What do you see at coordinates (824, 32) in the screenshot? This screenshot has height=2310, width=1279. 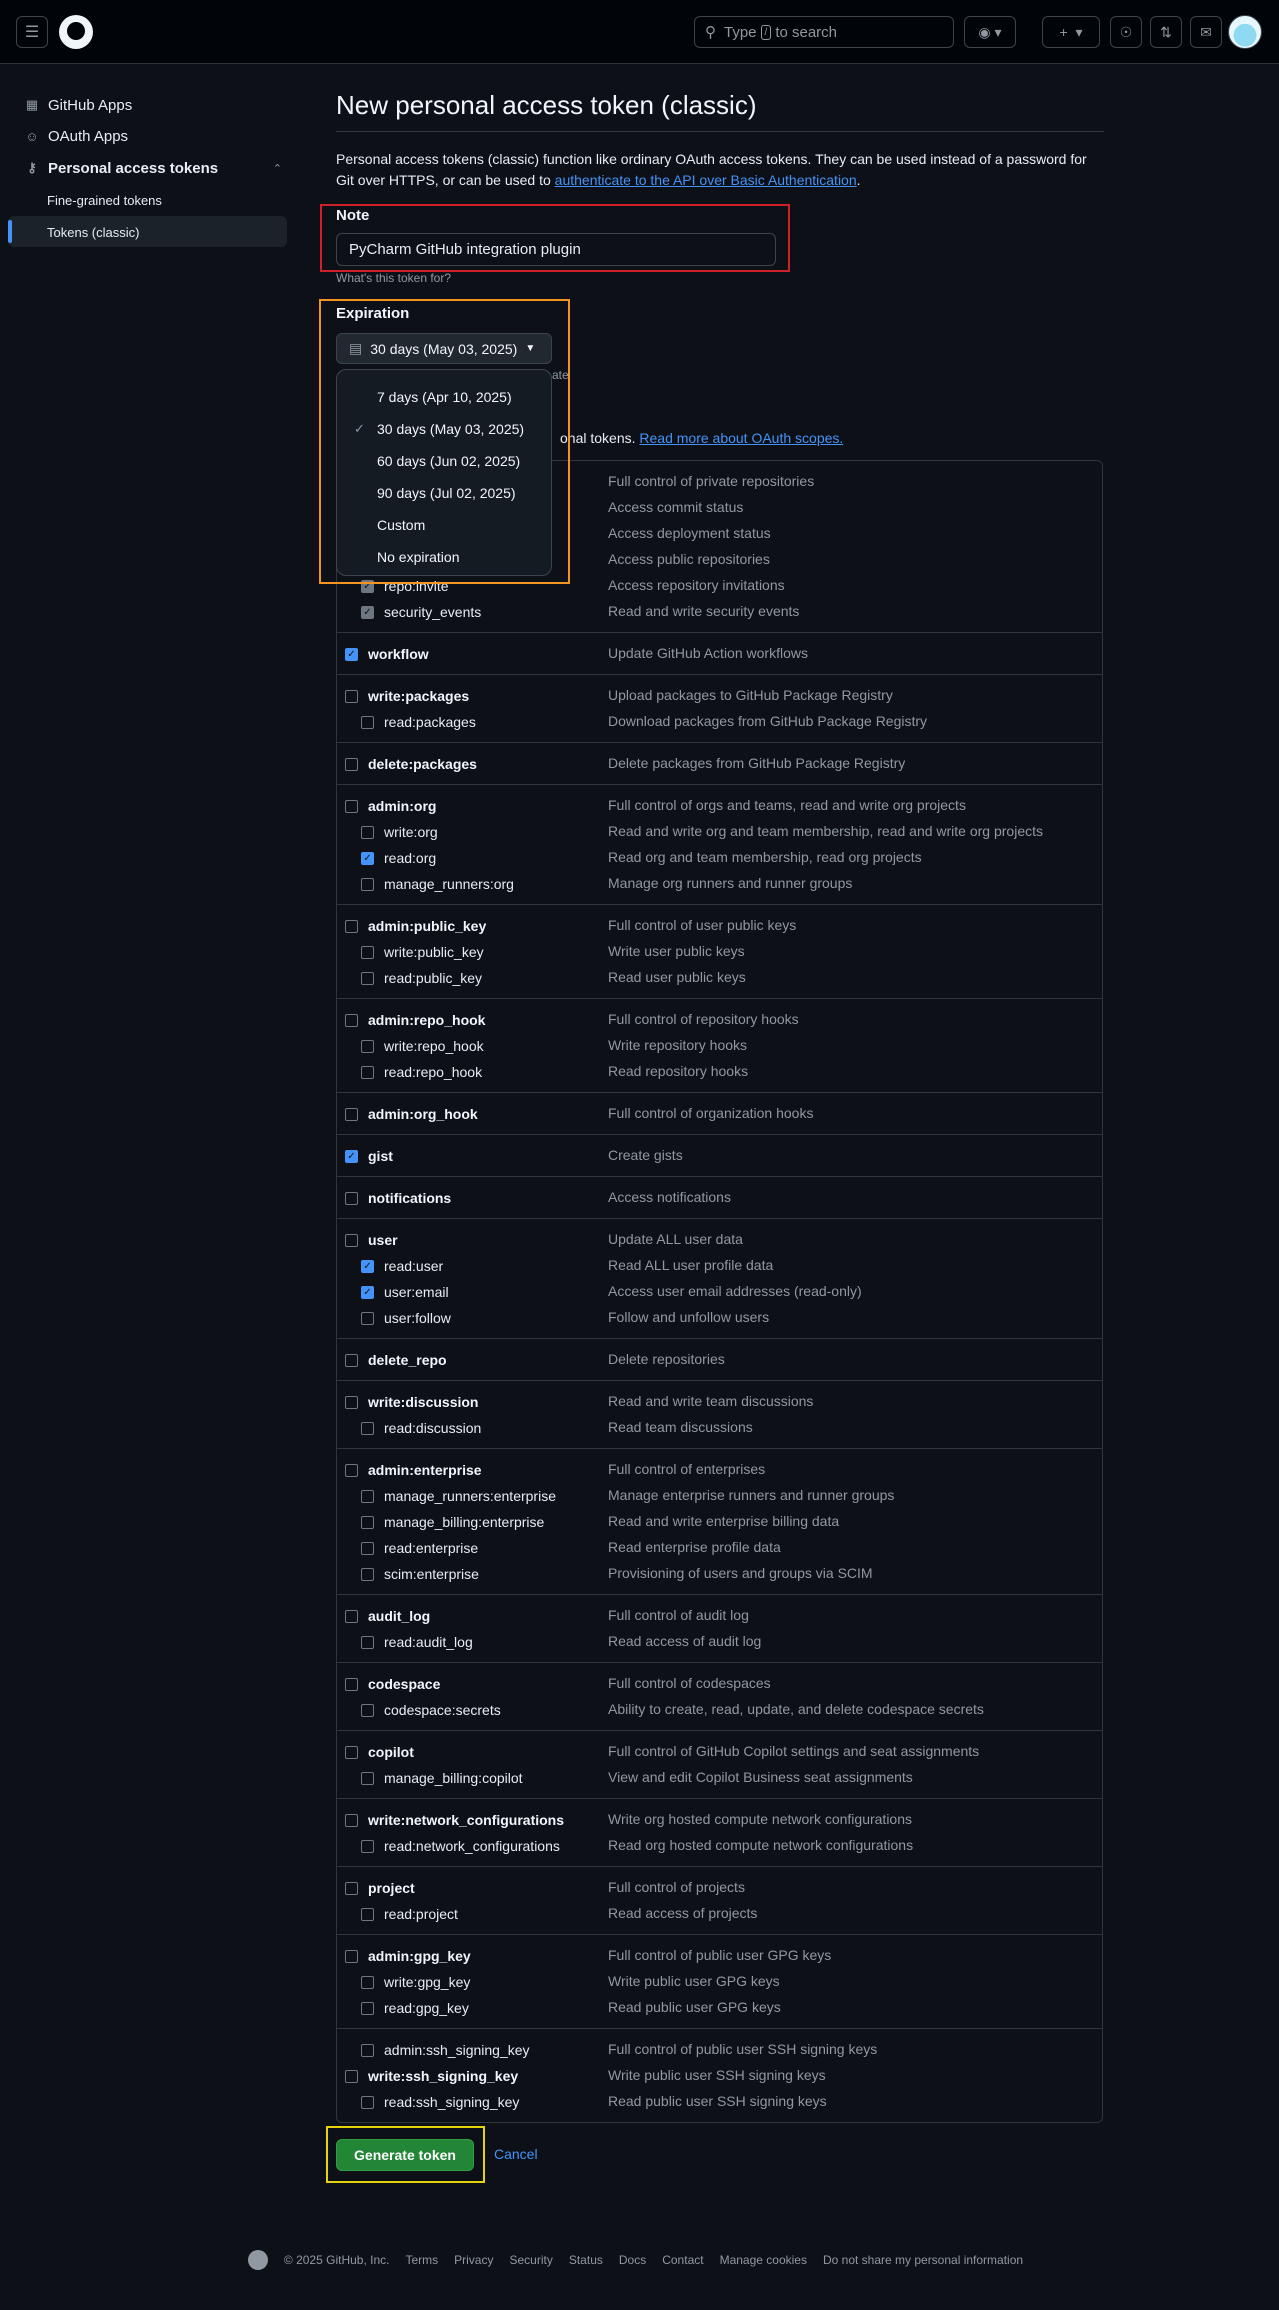 I see `search-input: ⚲ Type / to search` at bounding box center [824, 32].